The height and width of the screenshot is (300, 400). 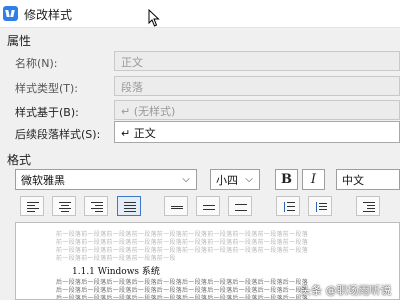 I want to click on style-type-field: 段落, so click(x=257, y=86).